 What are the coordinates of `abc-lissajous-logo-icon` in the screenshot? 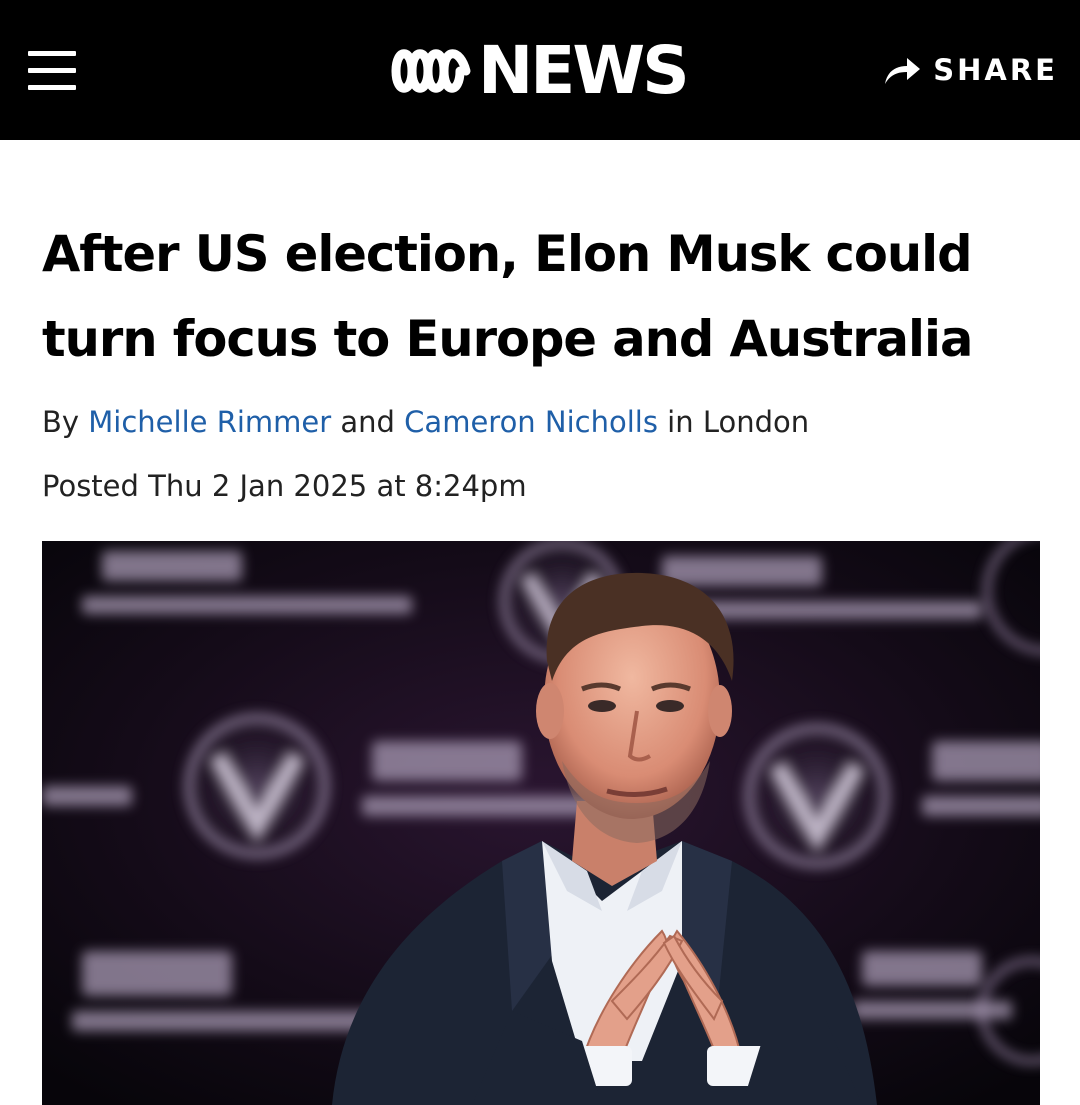 It's located at (431, 71).